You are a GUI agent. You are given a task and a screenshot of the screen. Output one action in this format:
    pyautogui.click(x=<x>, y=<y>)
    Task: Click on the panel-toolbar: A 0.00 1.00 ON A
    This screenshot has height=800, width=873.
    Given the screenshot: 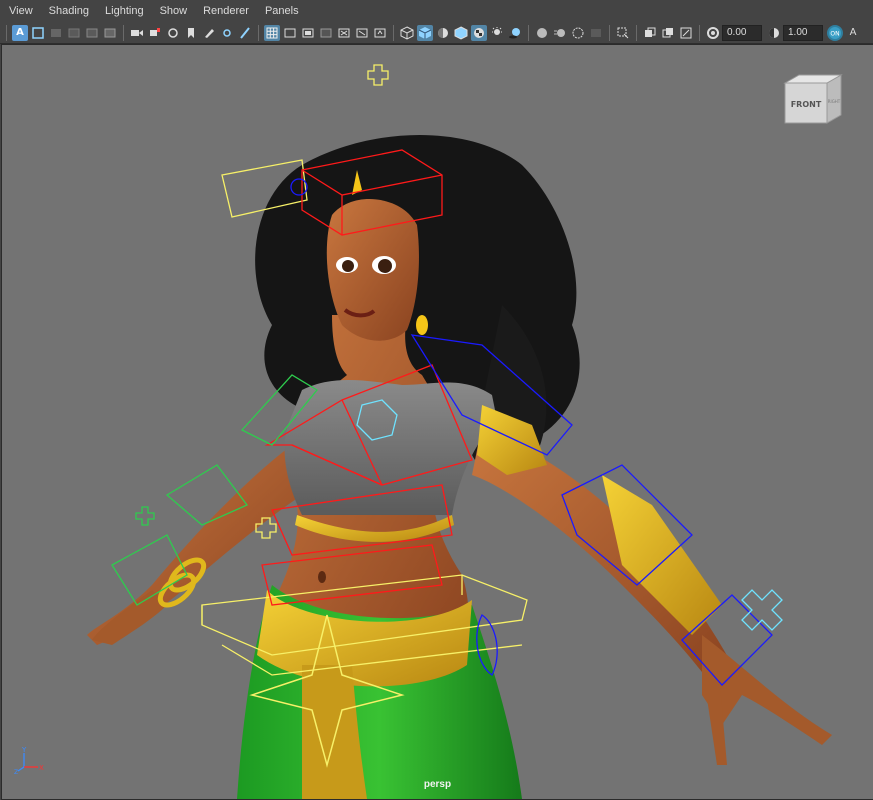 What is the action you would take?
    pyautogui.click(x=436, y=33)
    